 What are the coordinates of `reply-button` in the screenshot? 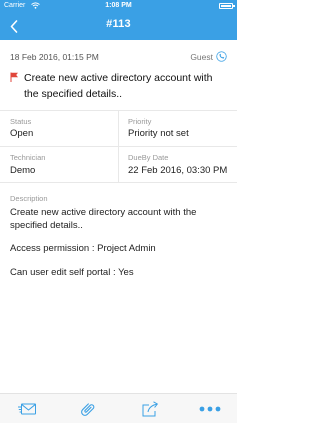 It's located at (27, 409).